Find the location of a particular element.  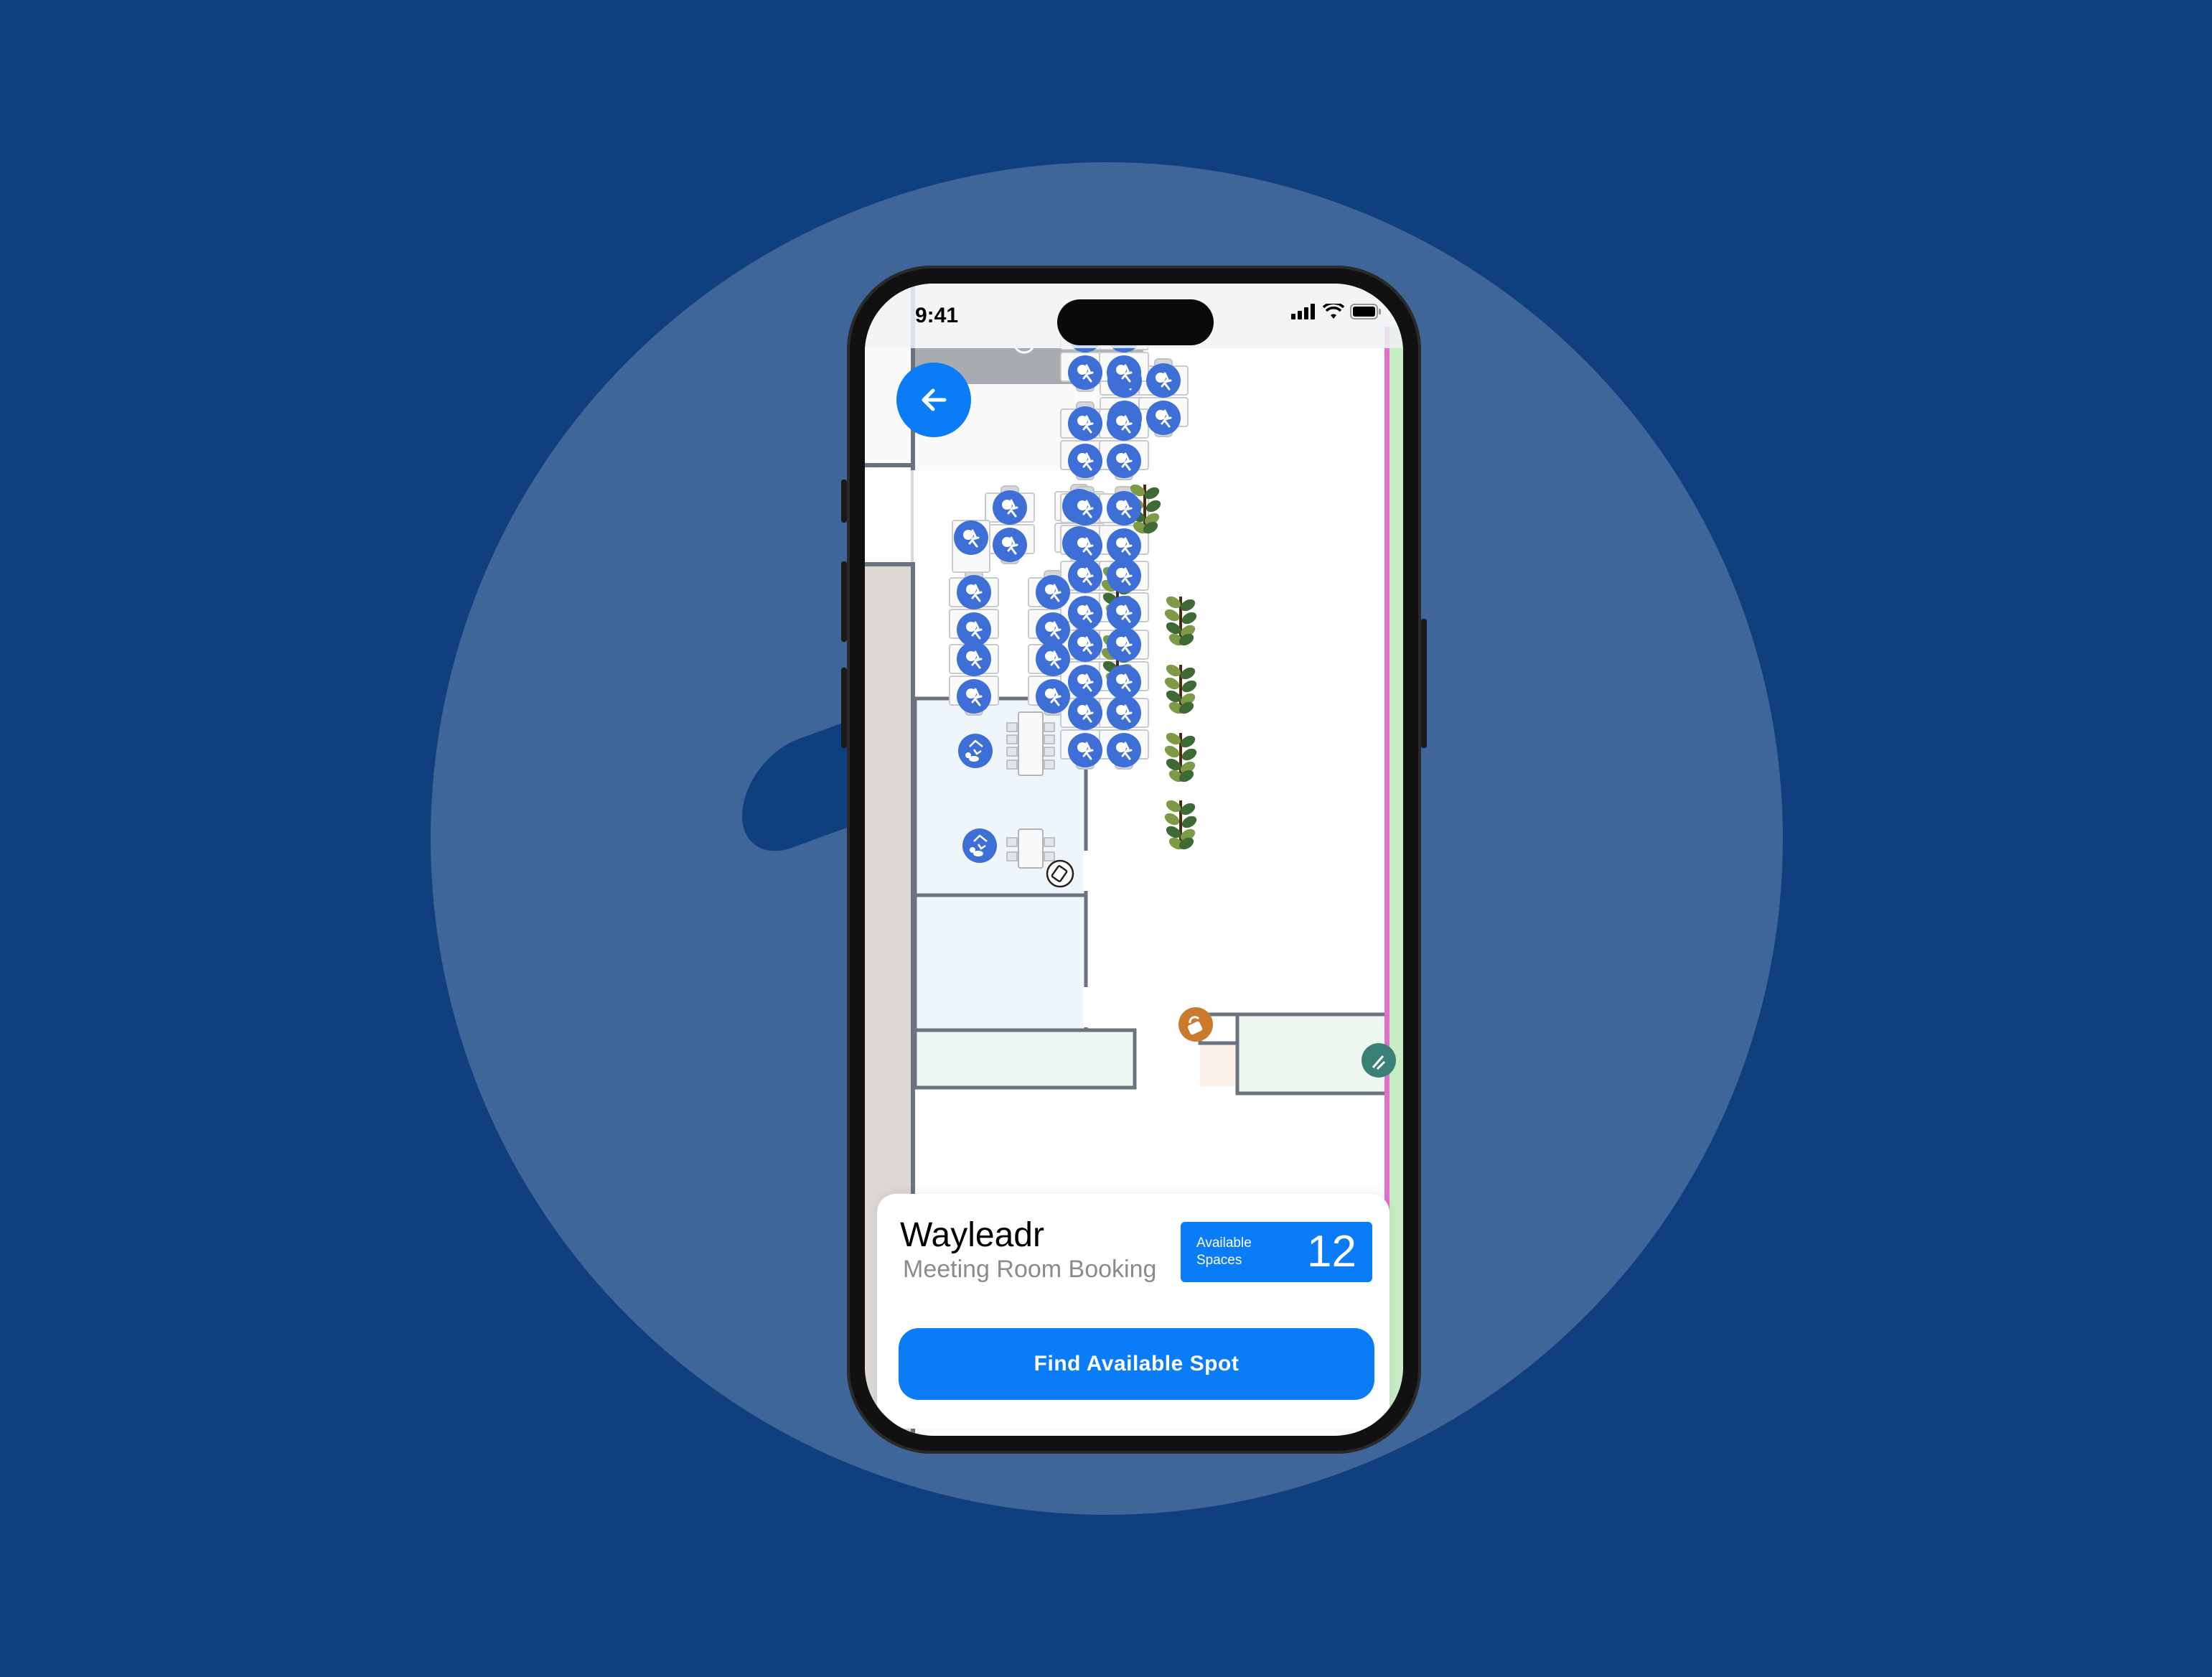

battery-icon is located at coordinates (1365, 311).